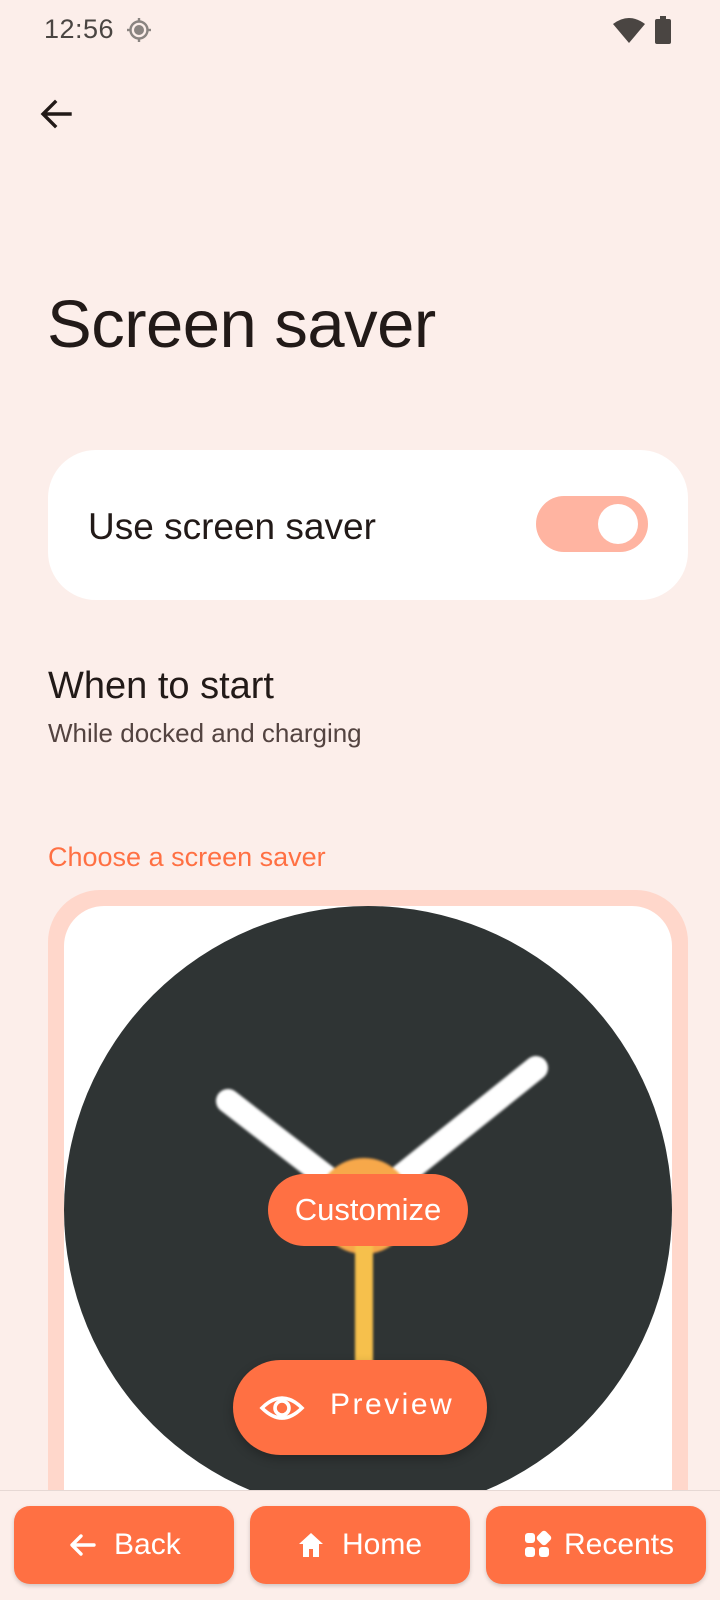  I want to click on eye-icon, so click(282, 1408).